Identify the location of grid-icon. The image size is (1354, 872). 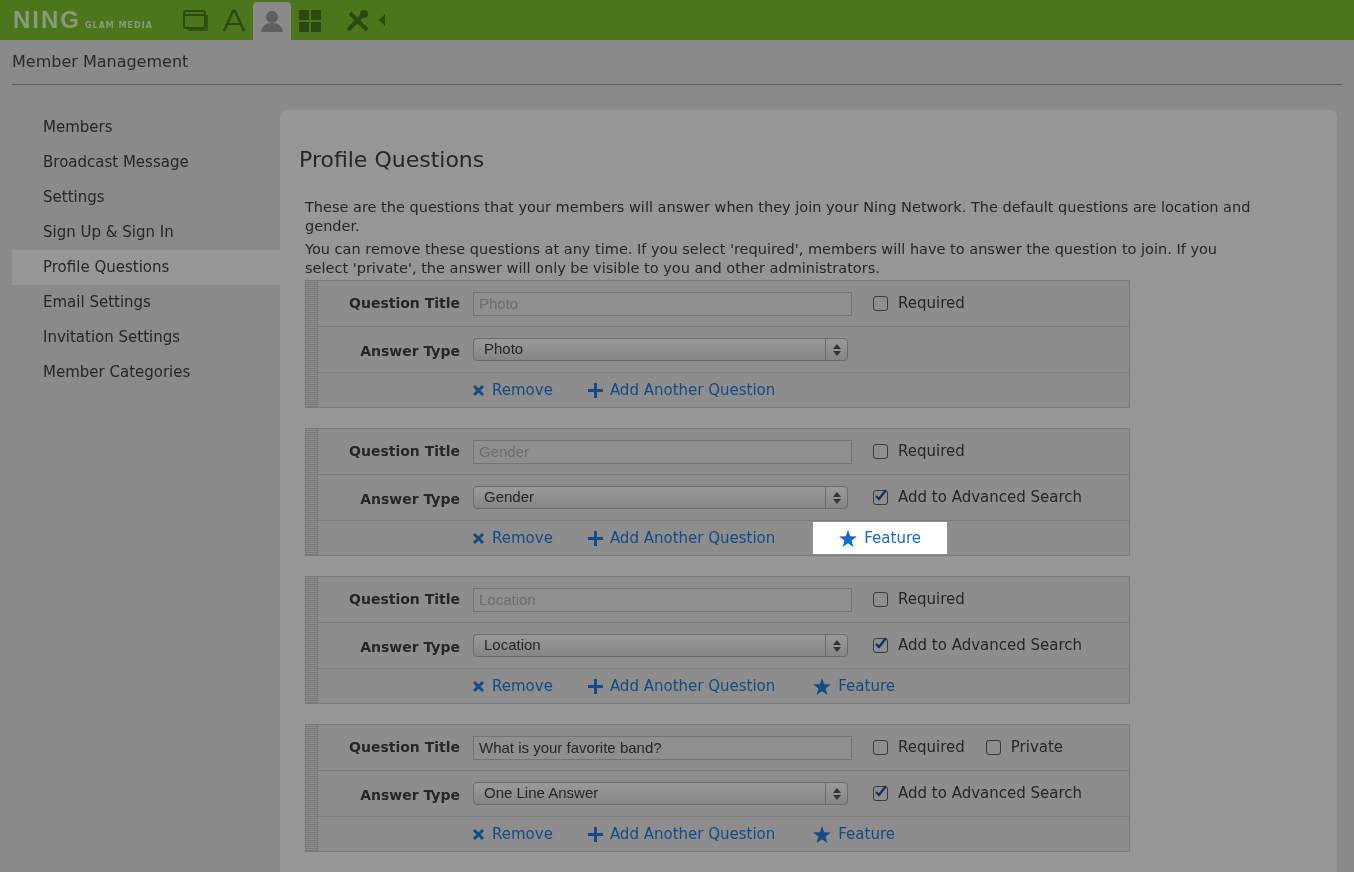
(309, 21).